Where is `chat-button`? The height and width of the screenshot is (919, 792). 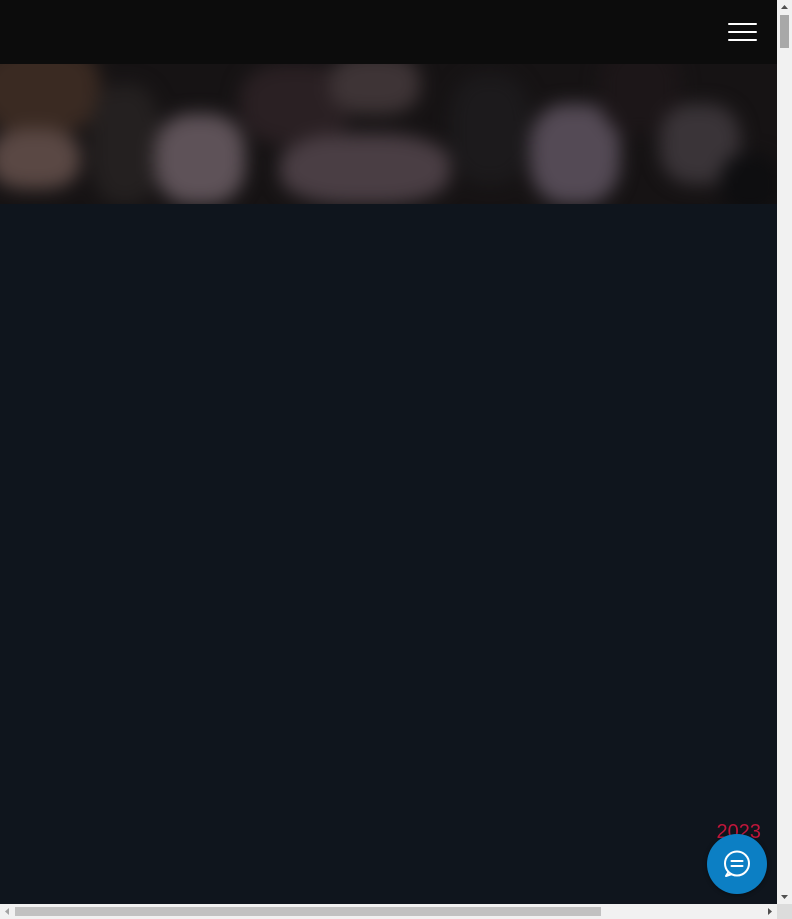
chat-button is located at coordinates (737, 864).